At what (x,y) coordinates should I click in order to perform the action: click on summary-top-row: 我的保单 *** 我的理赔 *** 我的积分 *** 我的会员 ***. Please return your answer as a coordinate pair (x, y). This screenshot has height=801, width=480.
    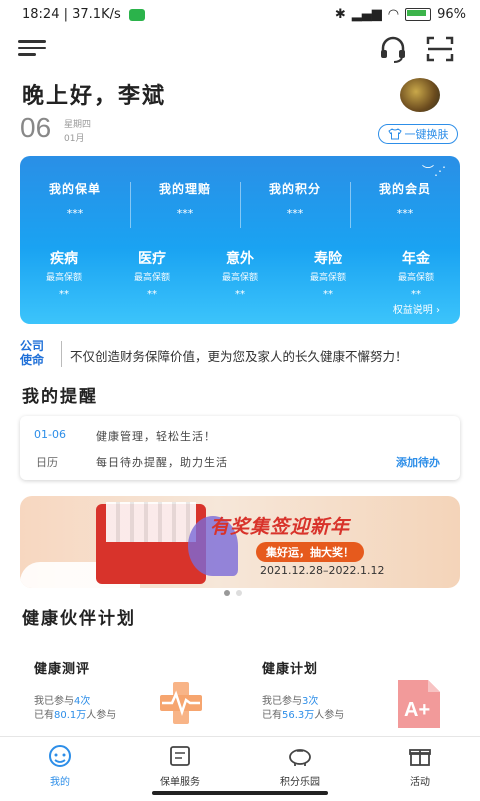
    Looking at the image, I should click on (240, 204).